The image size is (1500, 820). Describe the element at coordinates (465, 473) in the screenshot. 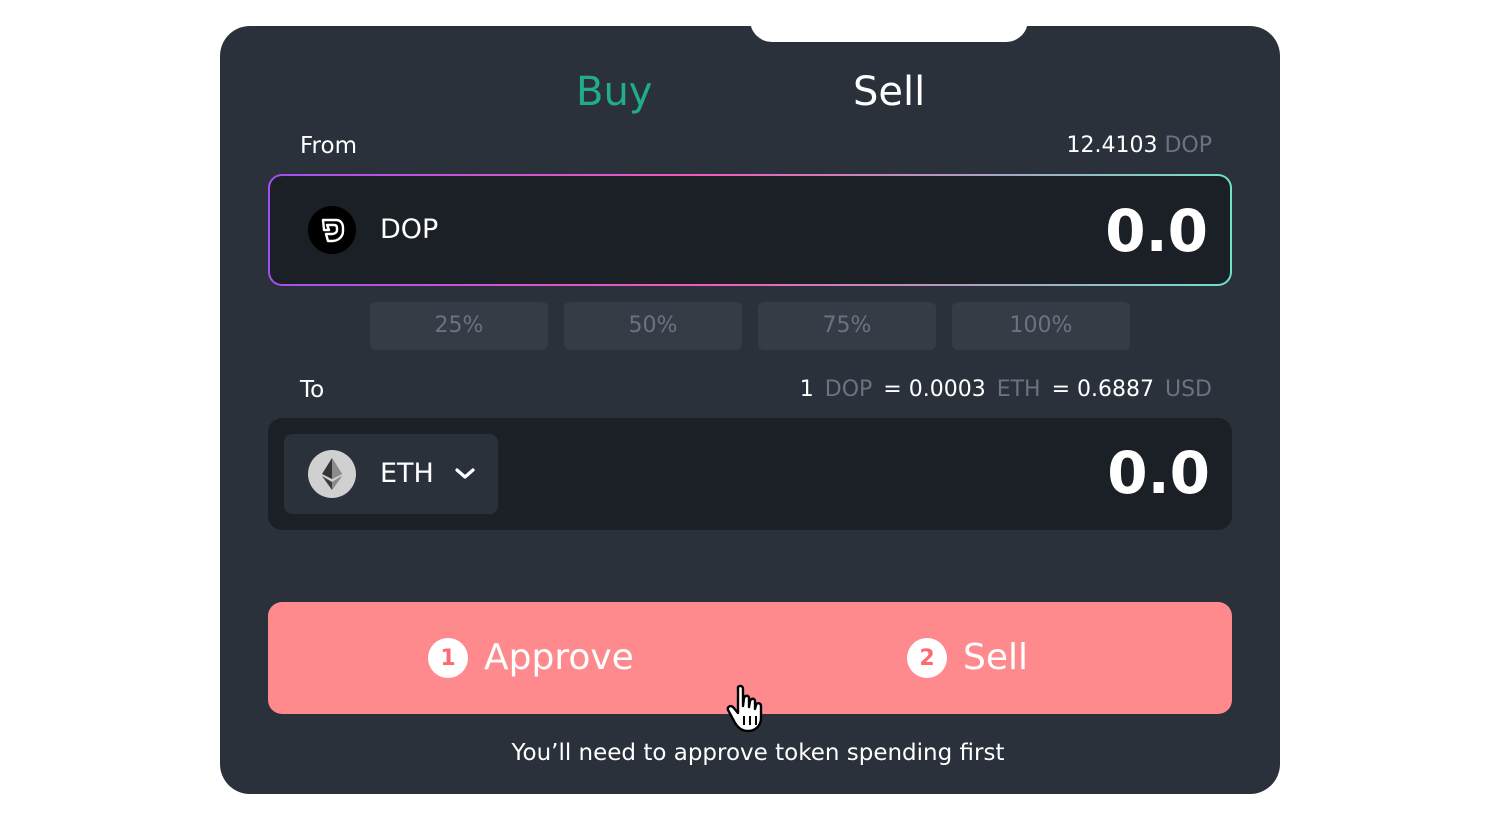

I see `chevron-down-icon` at that location.